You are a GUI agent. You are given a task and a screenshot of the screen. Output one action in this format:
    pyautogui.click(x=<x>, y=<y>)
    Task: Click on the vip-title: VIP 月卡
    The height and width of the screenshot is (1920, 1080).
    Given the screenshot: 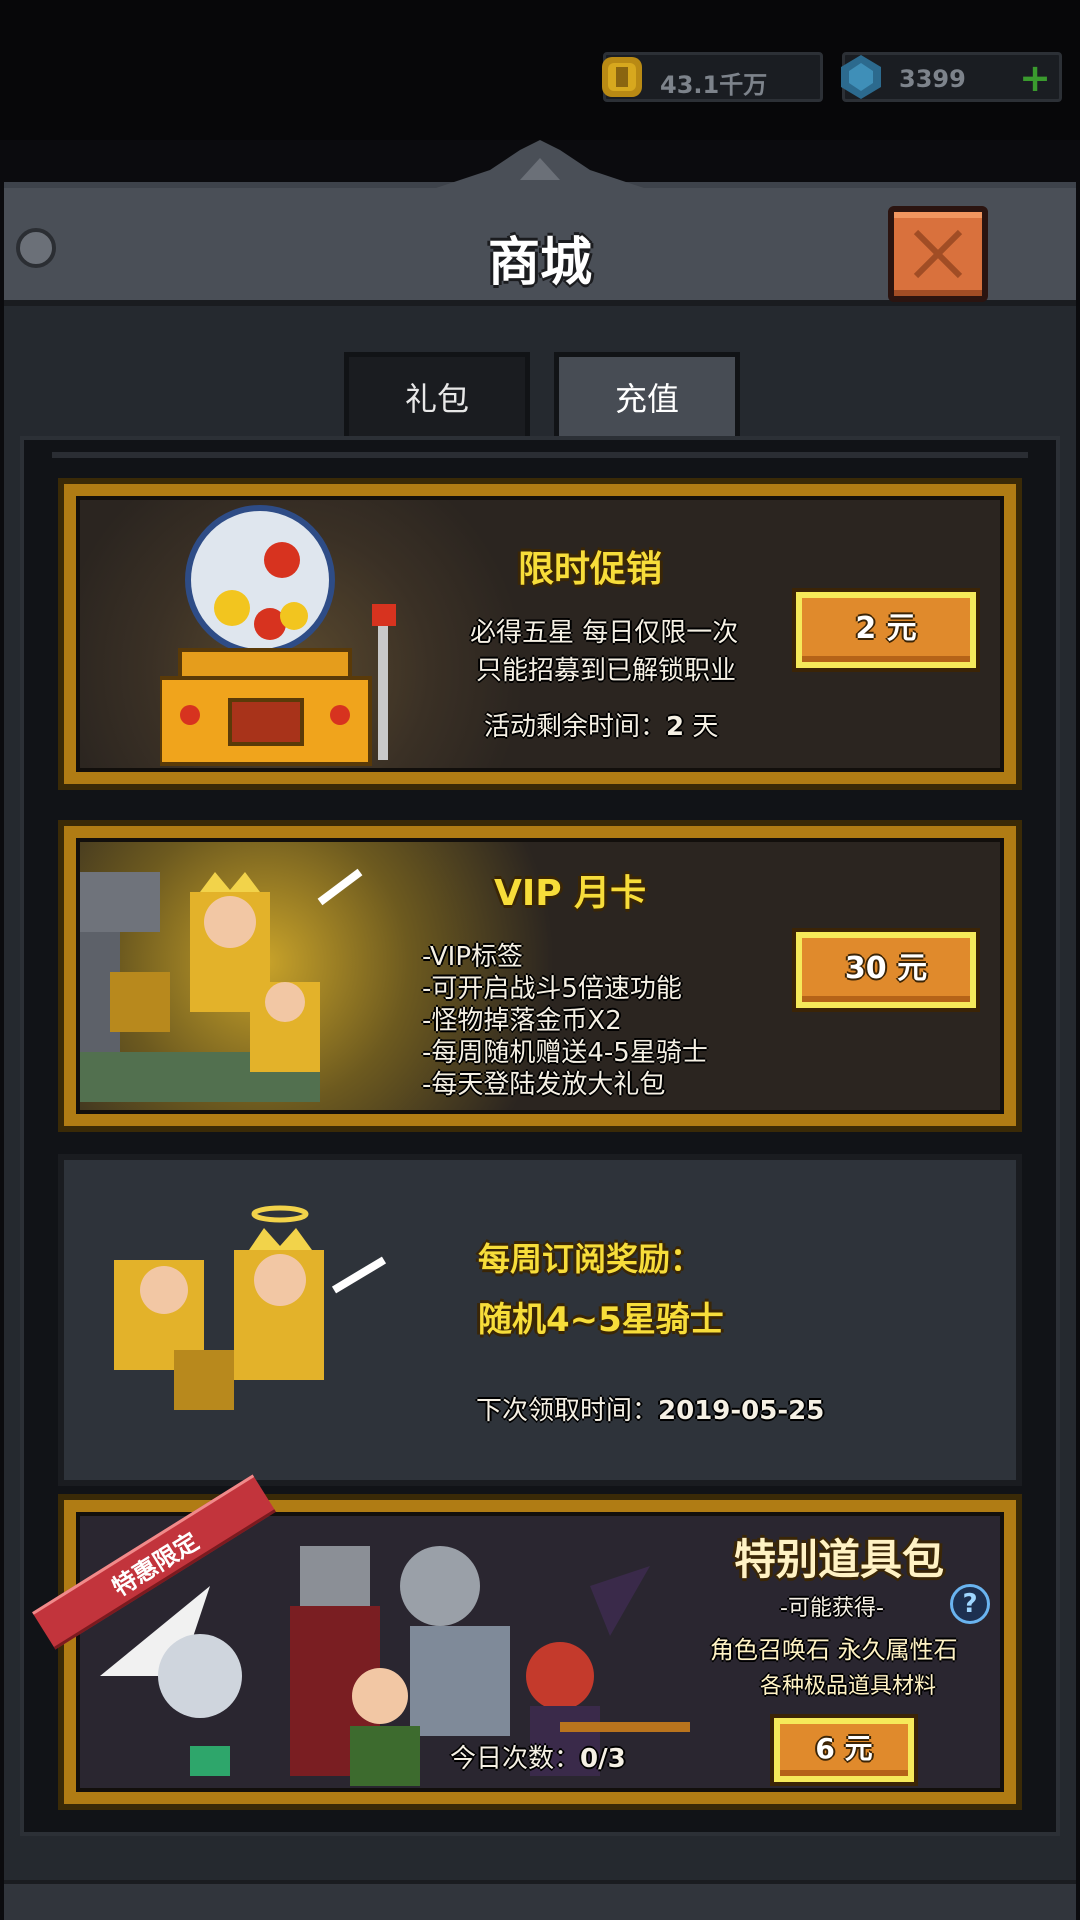 What is the action you would take?
    pyautogui.click(x=570, y=893)
    